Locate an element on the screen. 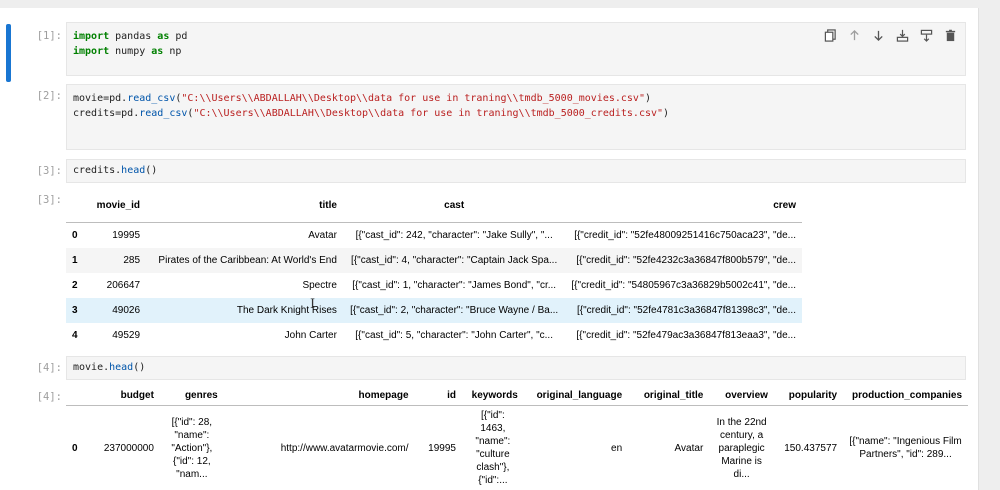 The image size is (1000, 490). column-header-production_companies: production_companies is located at coordinates (906, 395).